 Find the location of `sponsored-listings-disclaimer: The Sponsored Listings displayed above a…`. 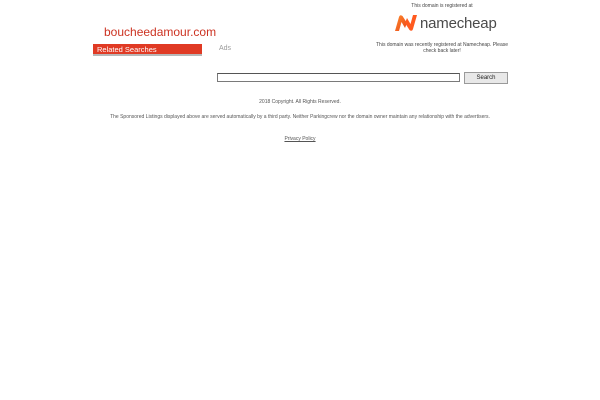

sponsored-listings-disclaimer: The Sponsored Listings displayed above a… is located at coordinates (300, 117).